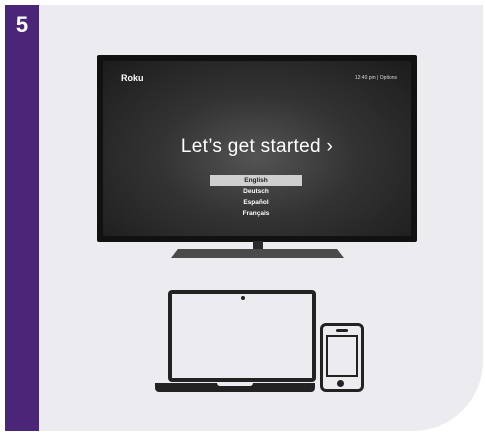  What do you see at coordinates (375, 78) in the screenshot?
I see `tv-status: 12:40 pm | Options` at bounding box center [375, 78].